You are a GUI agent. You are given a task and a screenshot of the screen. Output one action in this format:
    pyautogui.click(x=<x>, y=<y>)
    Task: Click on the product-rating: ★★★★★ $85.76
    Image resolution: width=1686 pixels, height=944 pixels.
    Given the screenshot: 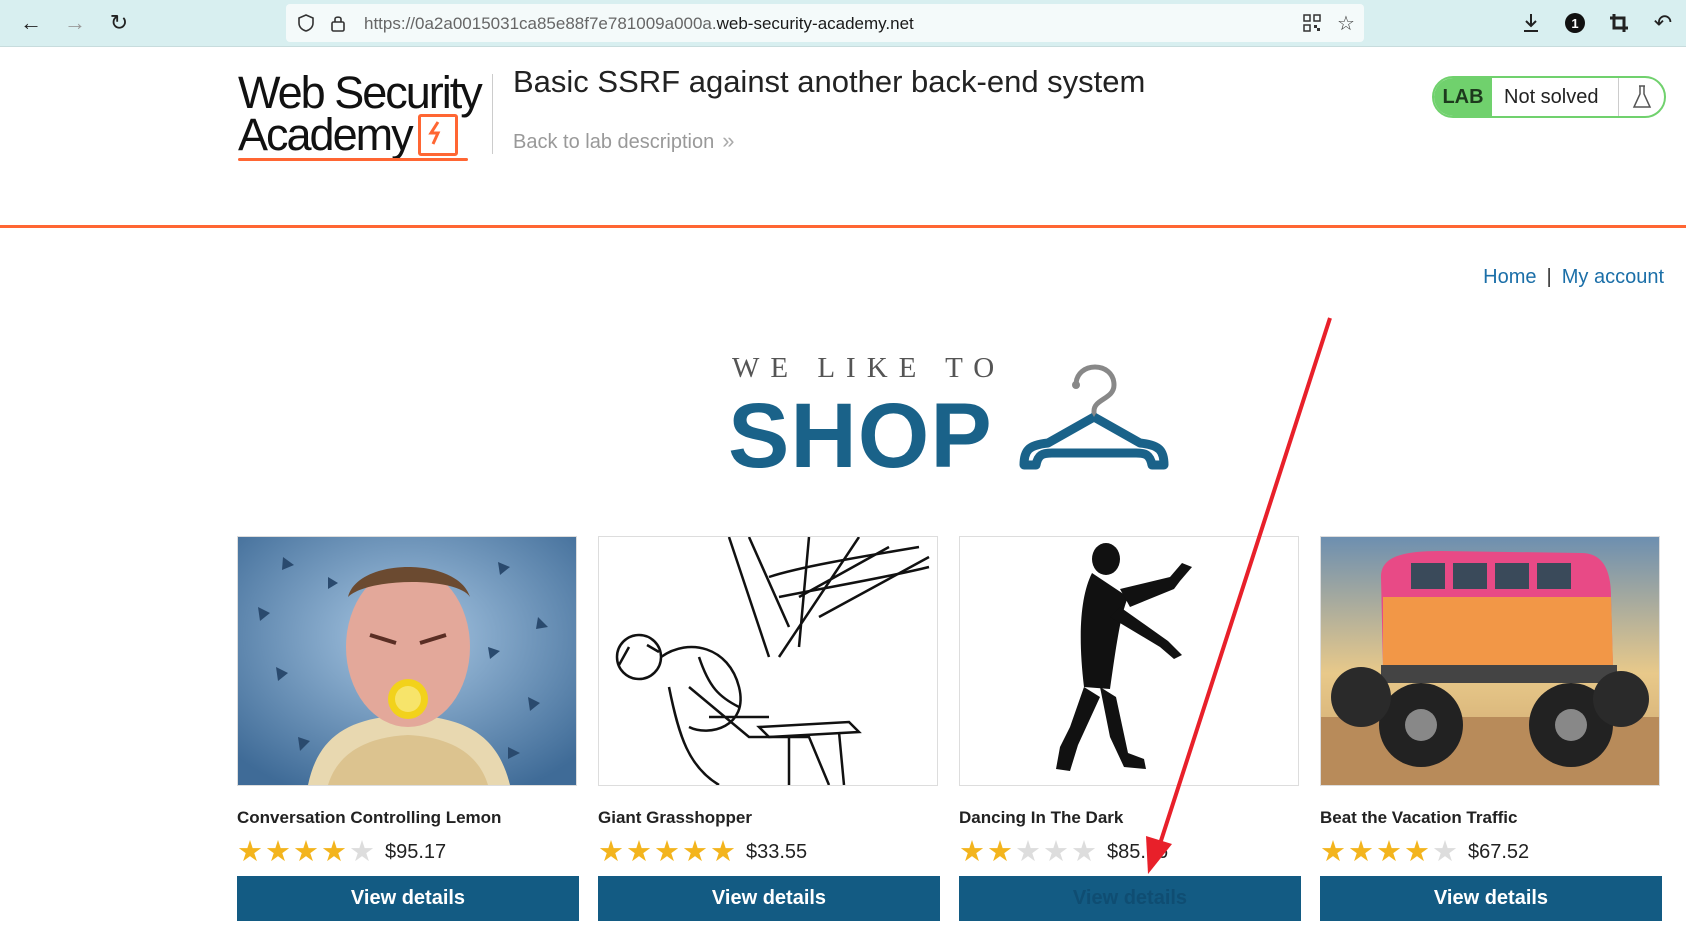 What is the action you would take?
    pyautogui.click(x=1130, y=852)
    